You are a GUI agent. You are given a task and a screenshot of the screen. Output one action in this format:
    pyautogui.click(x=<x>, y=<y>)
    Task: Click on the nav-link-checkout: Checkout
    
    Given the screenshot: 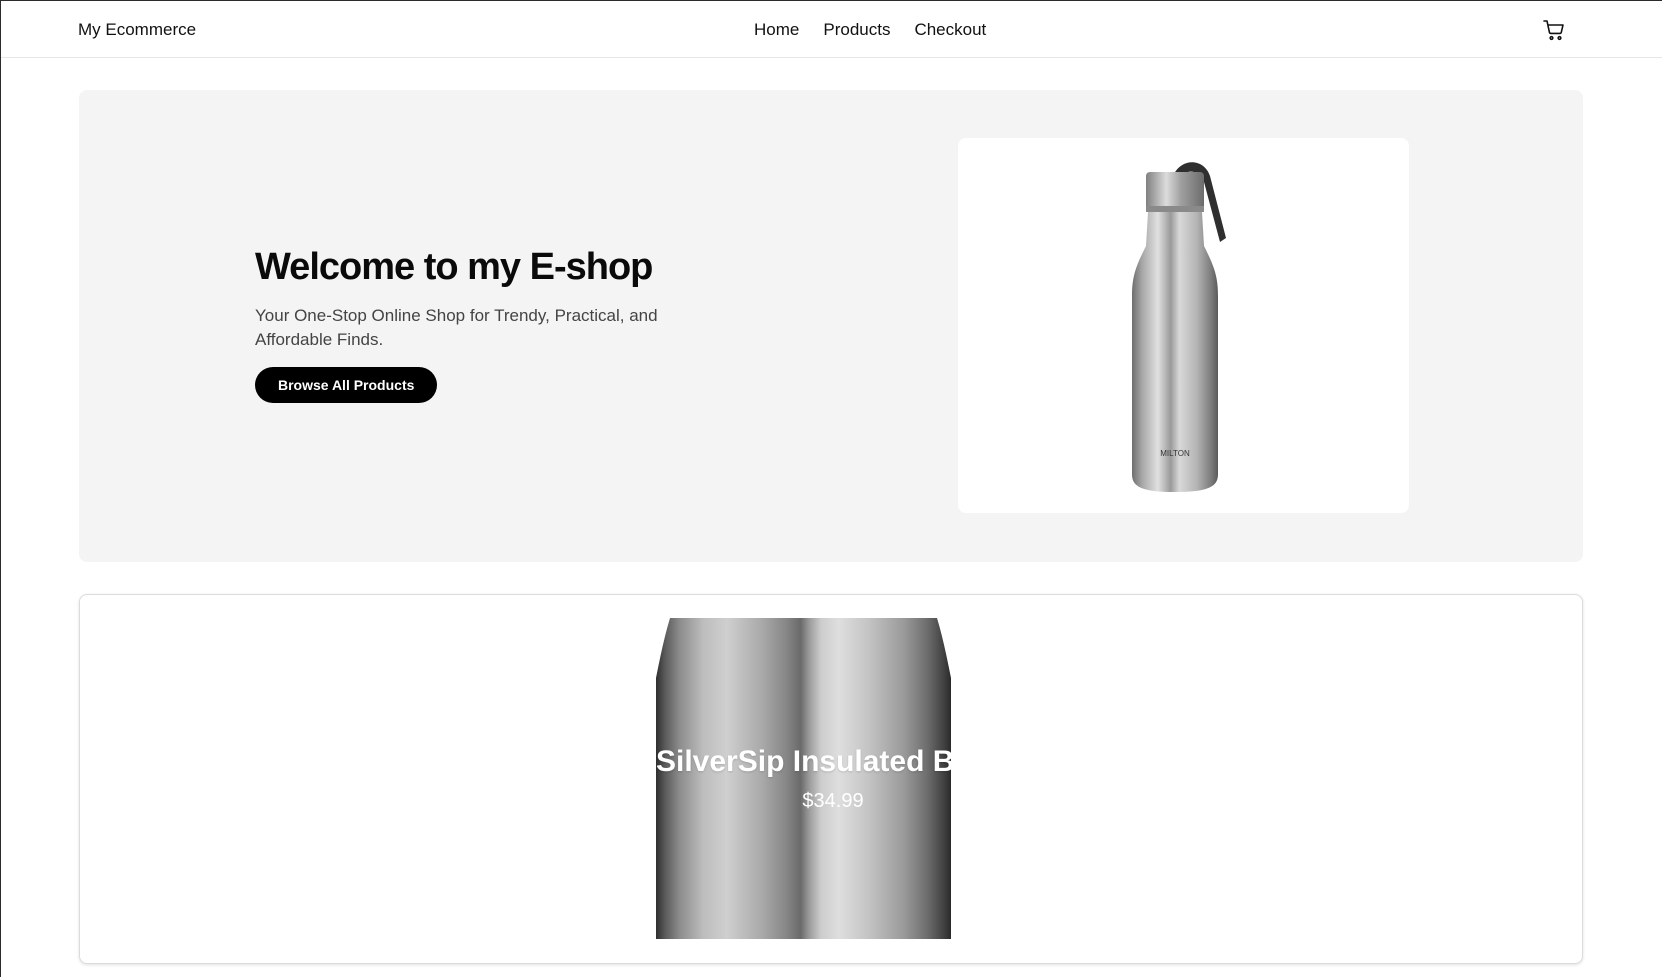 What is the action you would take?
    pyautogui.click(x=950, y=30)
    